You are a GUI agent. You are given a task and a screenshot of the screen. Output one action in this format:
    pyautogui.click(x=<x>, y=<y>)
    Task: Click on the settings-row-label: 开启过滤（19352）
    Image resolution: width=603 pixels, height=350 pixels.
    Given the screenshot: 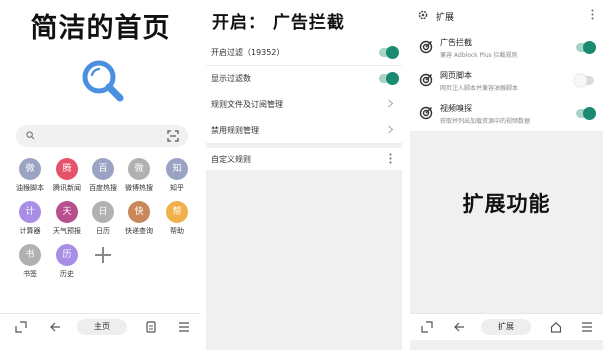 What is the action you would take?
    pyautogui.click(x=248, y=52)
    